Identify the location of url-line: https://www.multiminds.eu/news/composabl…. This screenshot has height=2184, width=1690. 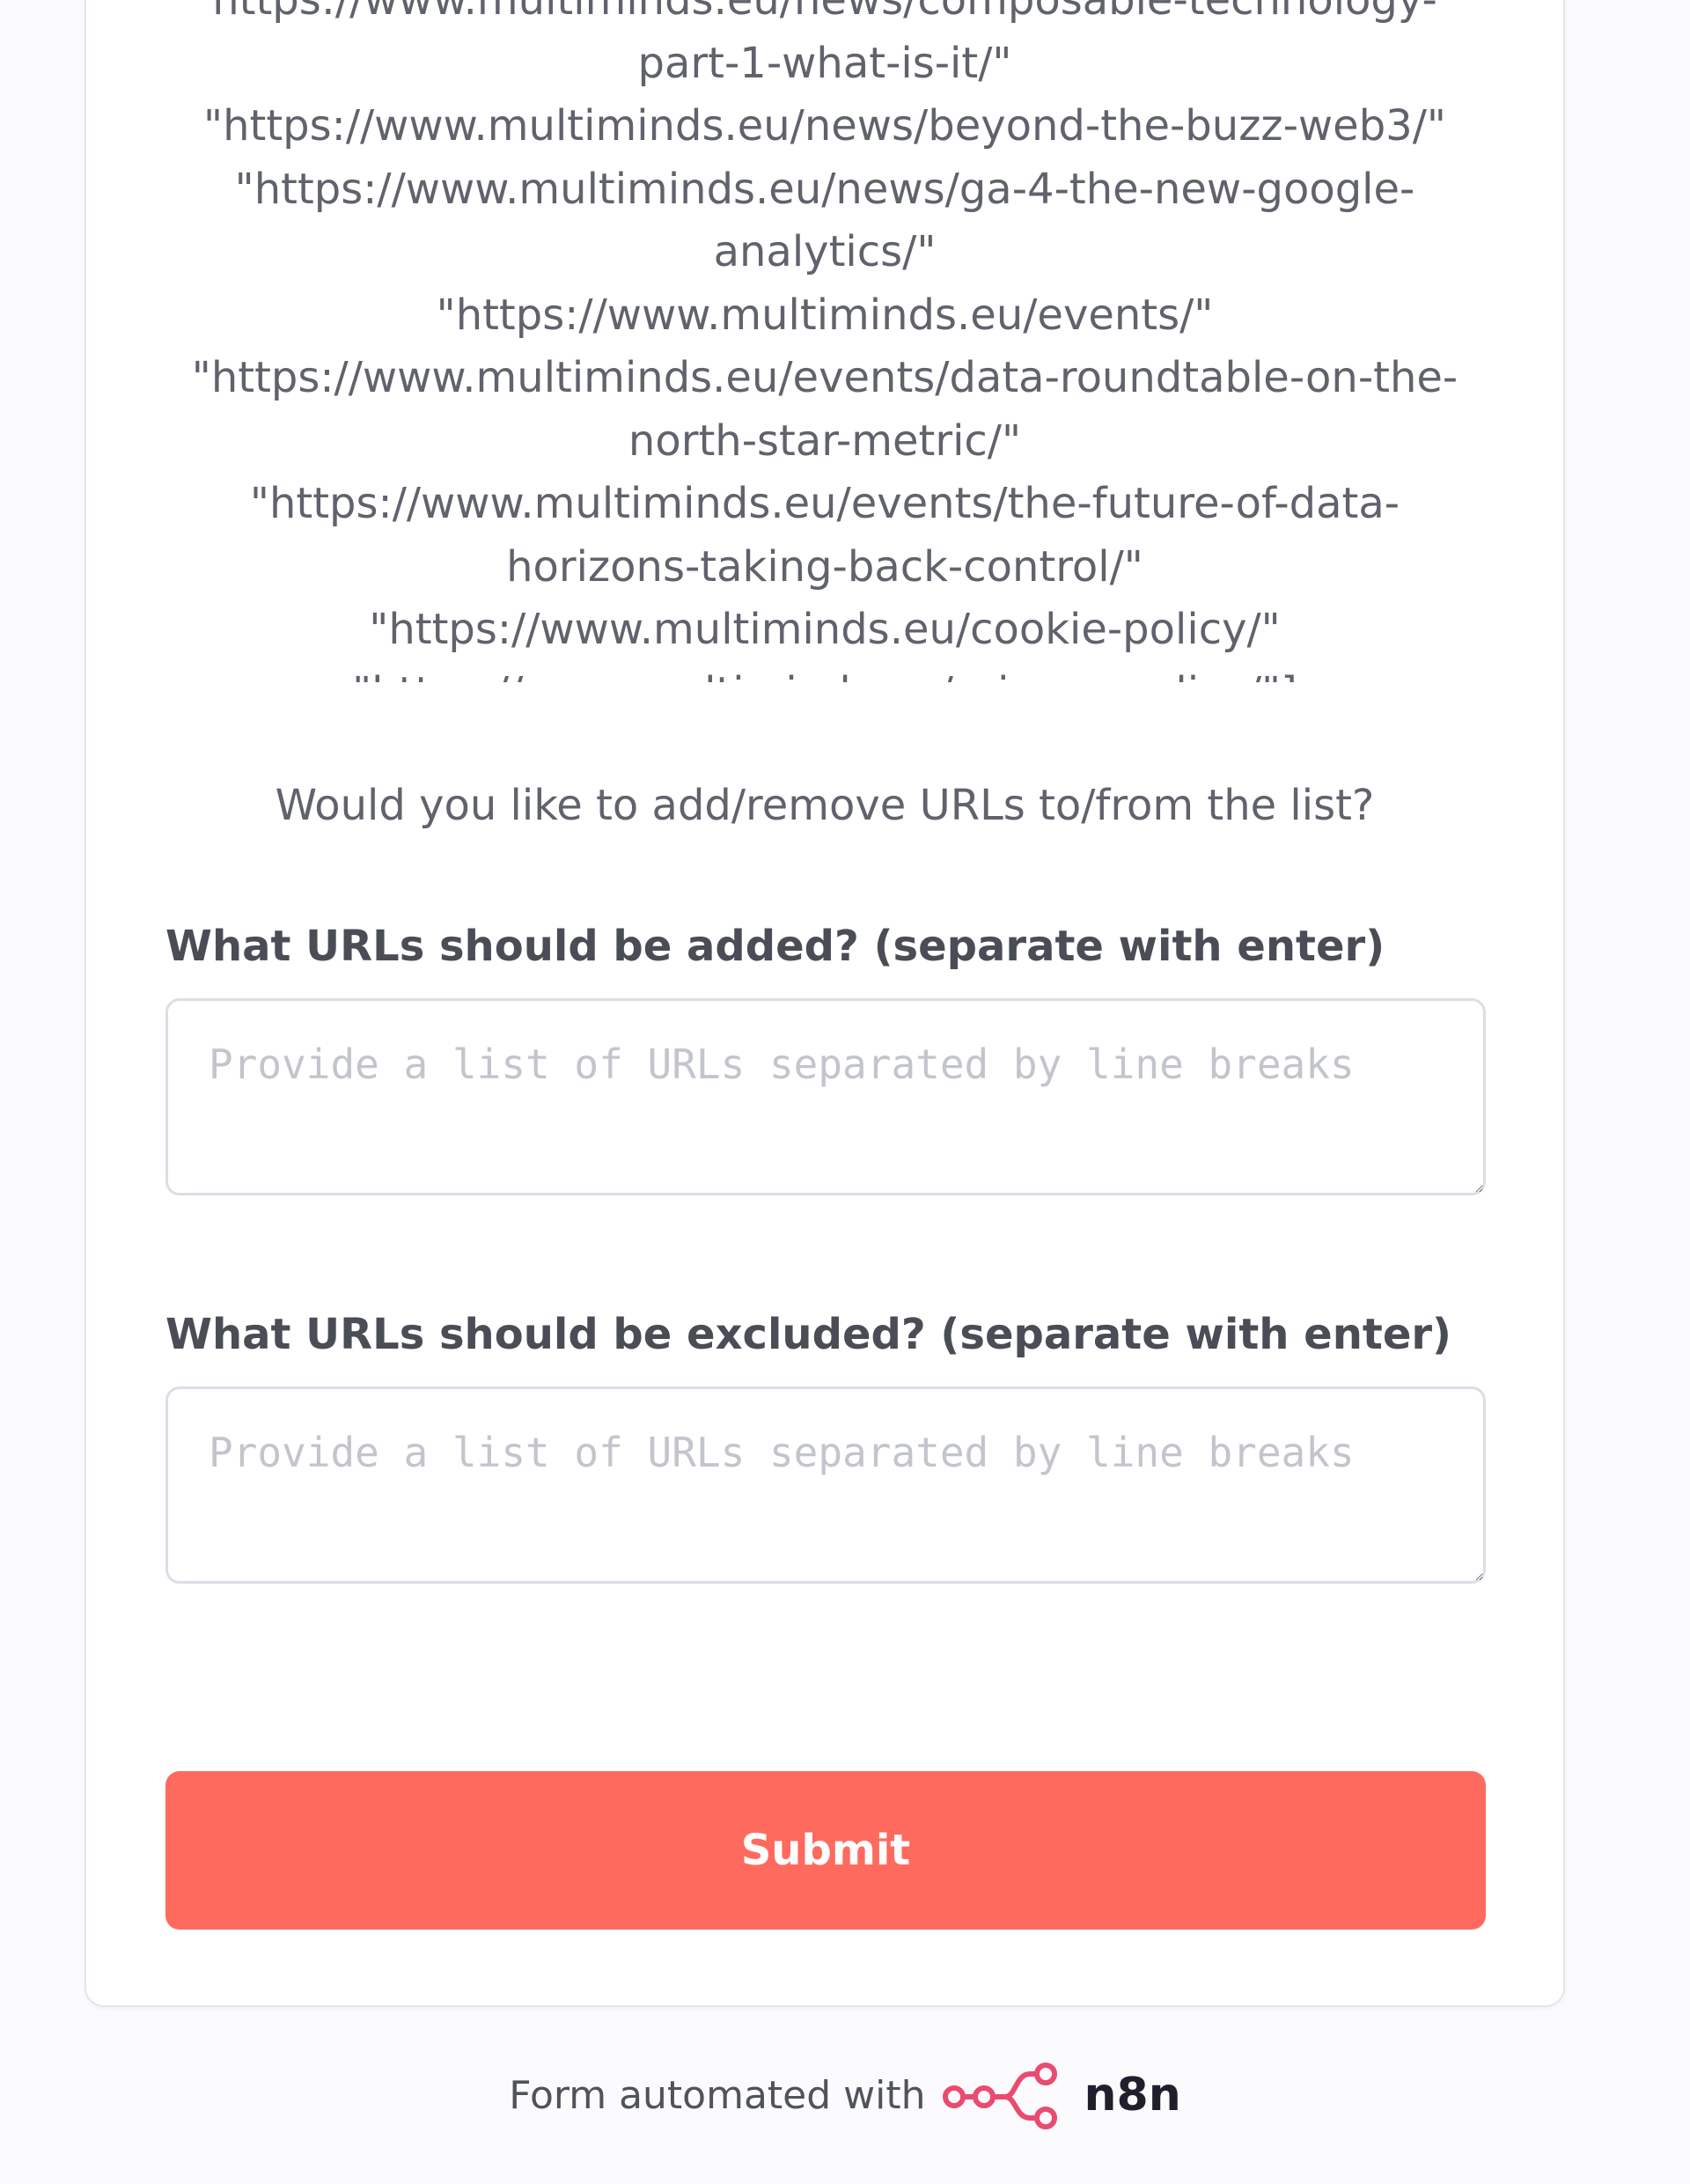
(825, 12).